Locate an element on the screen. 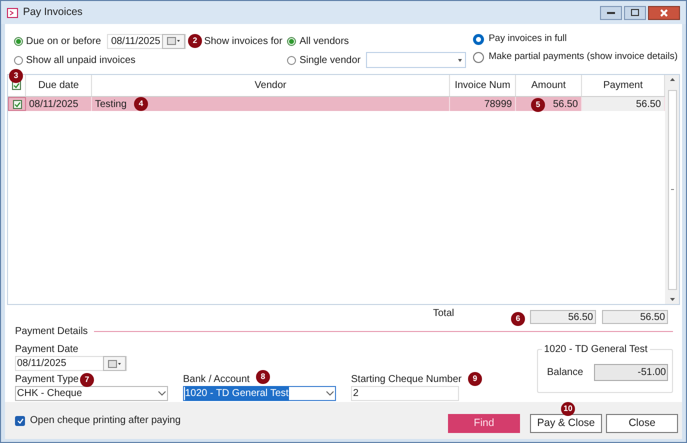 The height and width of the screenshot is (443, 687). minimize-button is located at coordinates (611, 13).